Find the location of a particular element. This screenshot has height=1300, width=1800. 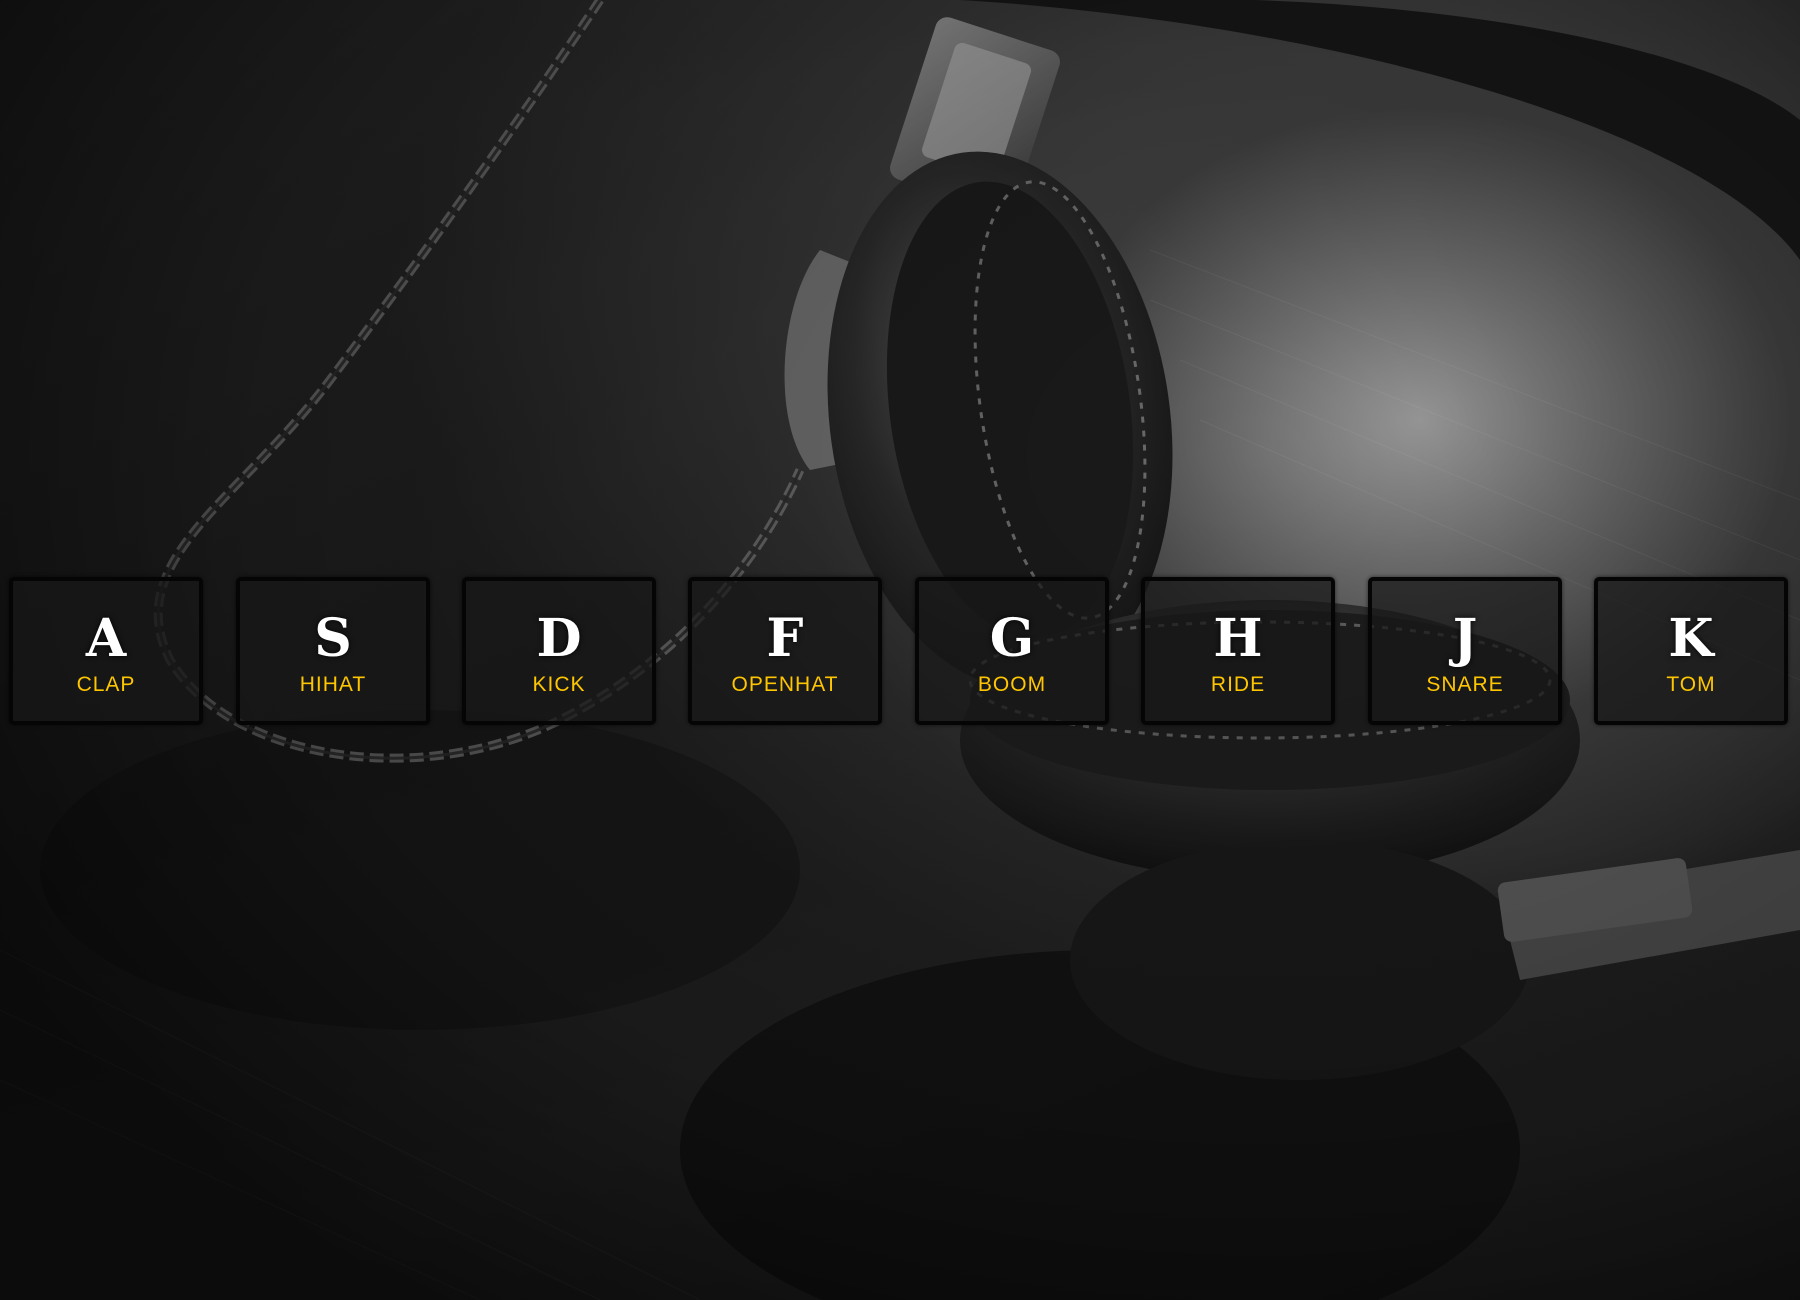

key-g: G BOOM is located at coordinates (1012, 651).